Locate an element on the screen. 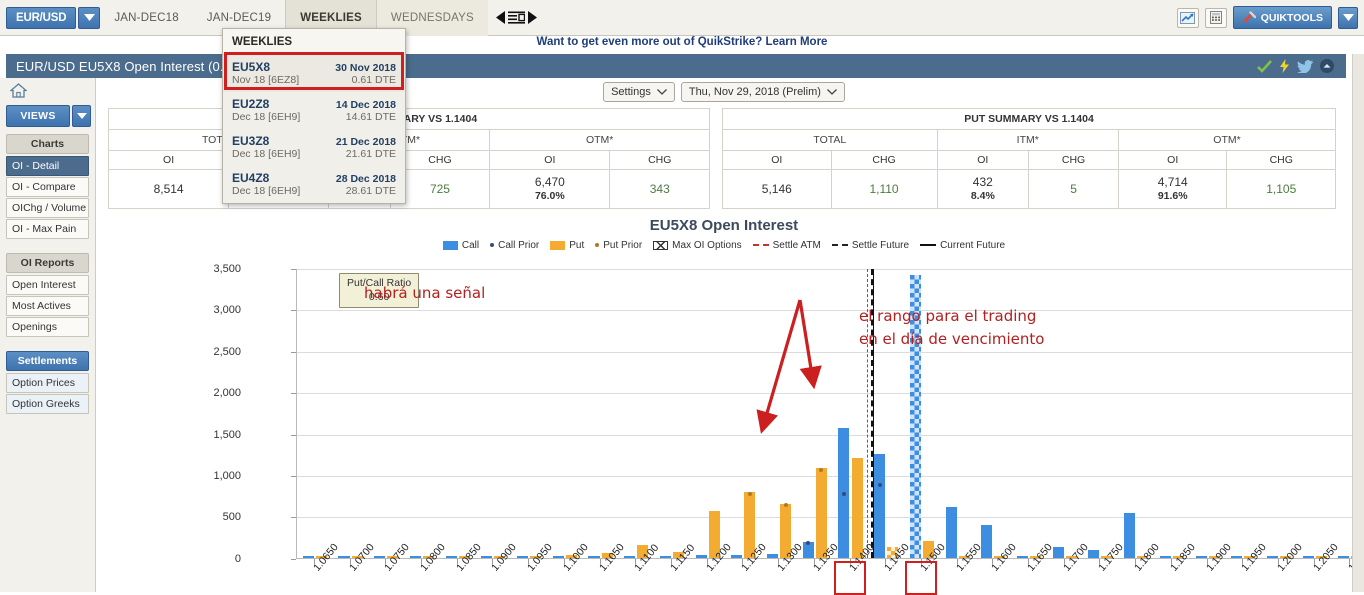  call-summary-title: CALL SUMMARY VS 1.1404 is located at coordinates (409, 119).